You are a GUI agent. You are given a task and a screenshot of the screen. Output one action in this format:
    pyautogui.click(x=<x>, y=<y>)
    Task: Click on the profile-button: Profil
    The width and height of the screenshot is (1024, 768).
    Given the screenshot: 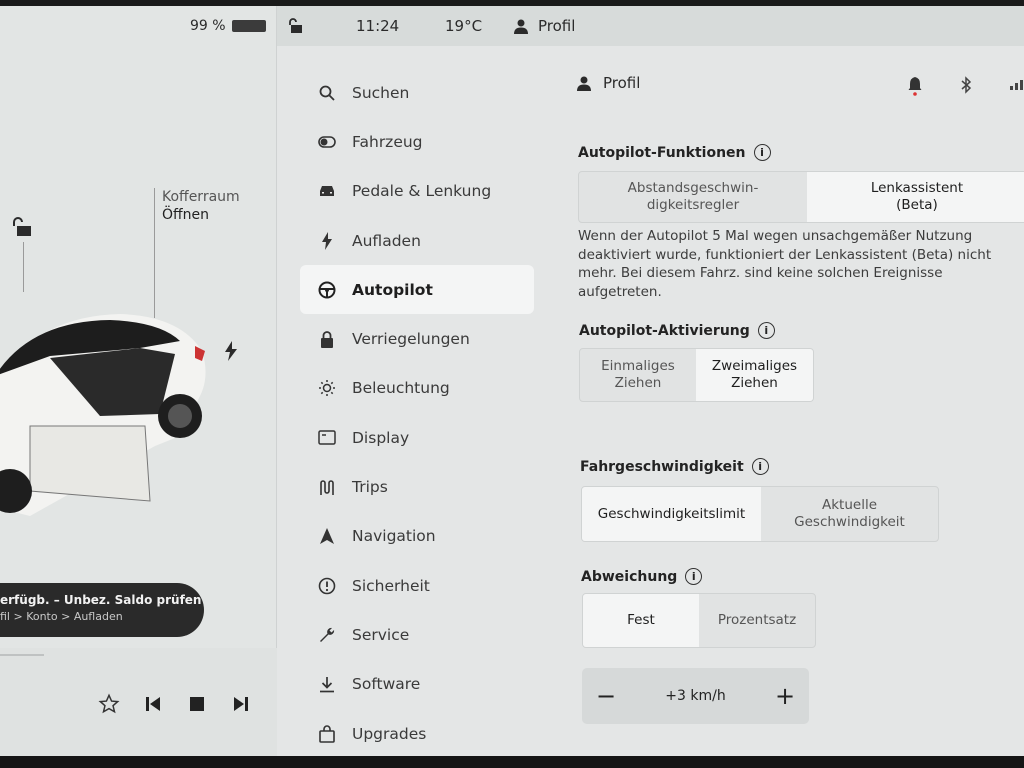 What is the action you would take?
    pyautogui.click(x=544, y=26)
    